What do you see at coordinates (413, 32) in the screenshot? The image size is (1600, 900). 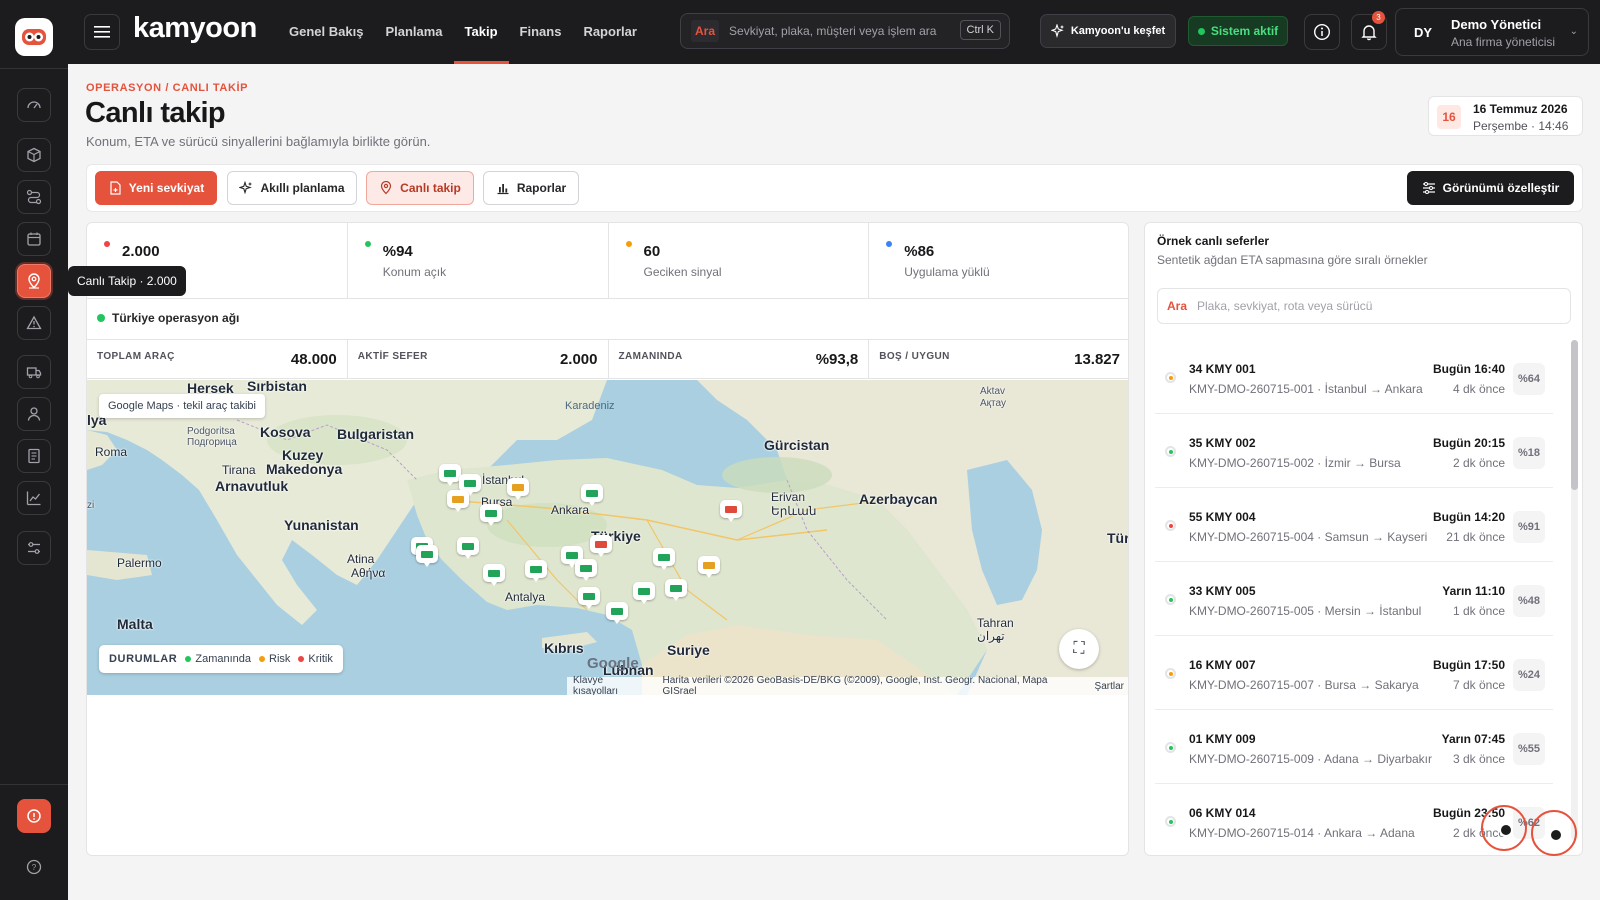 I see `nav-tab-1: Planlama` at bounding box center [413, 32].